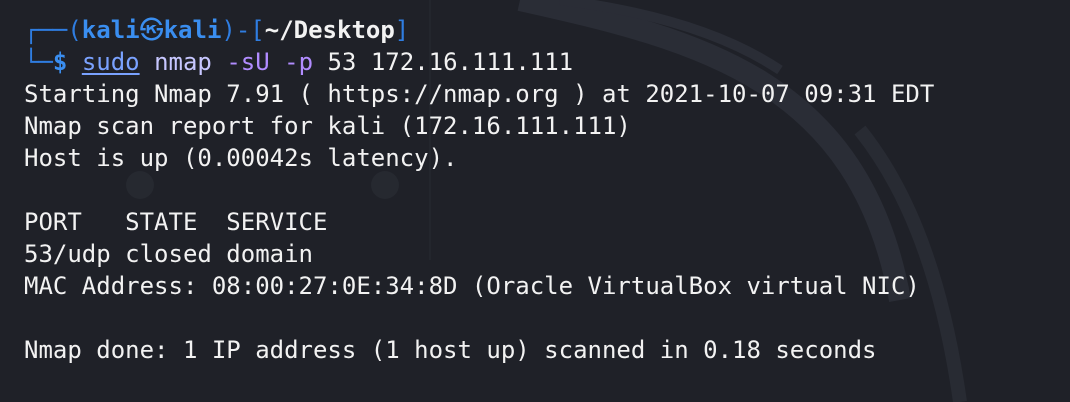 This screenshot has width=1070, height=402. I want to click on command-program: nmap, so click(183, 62).